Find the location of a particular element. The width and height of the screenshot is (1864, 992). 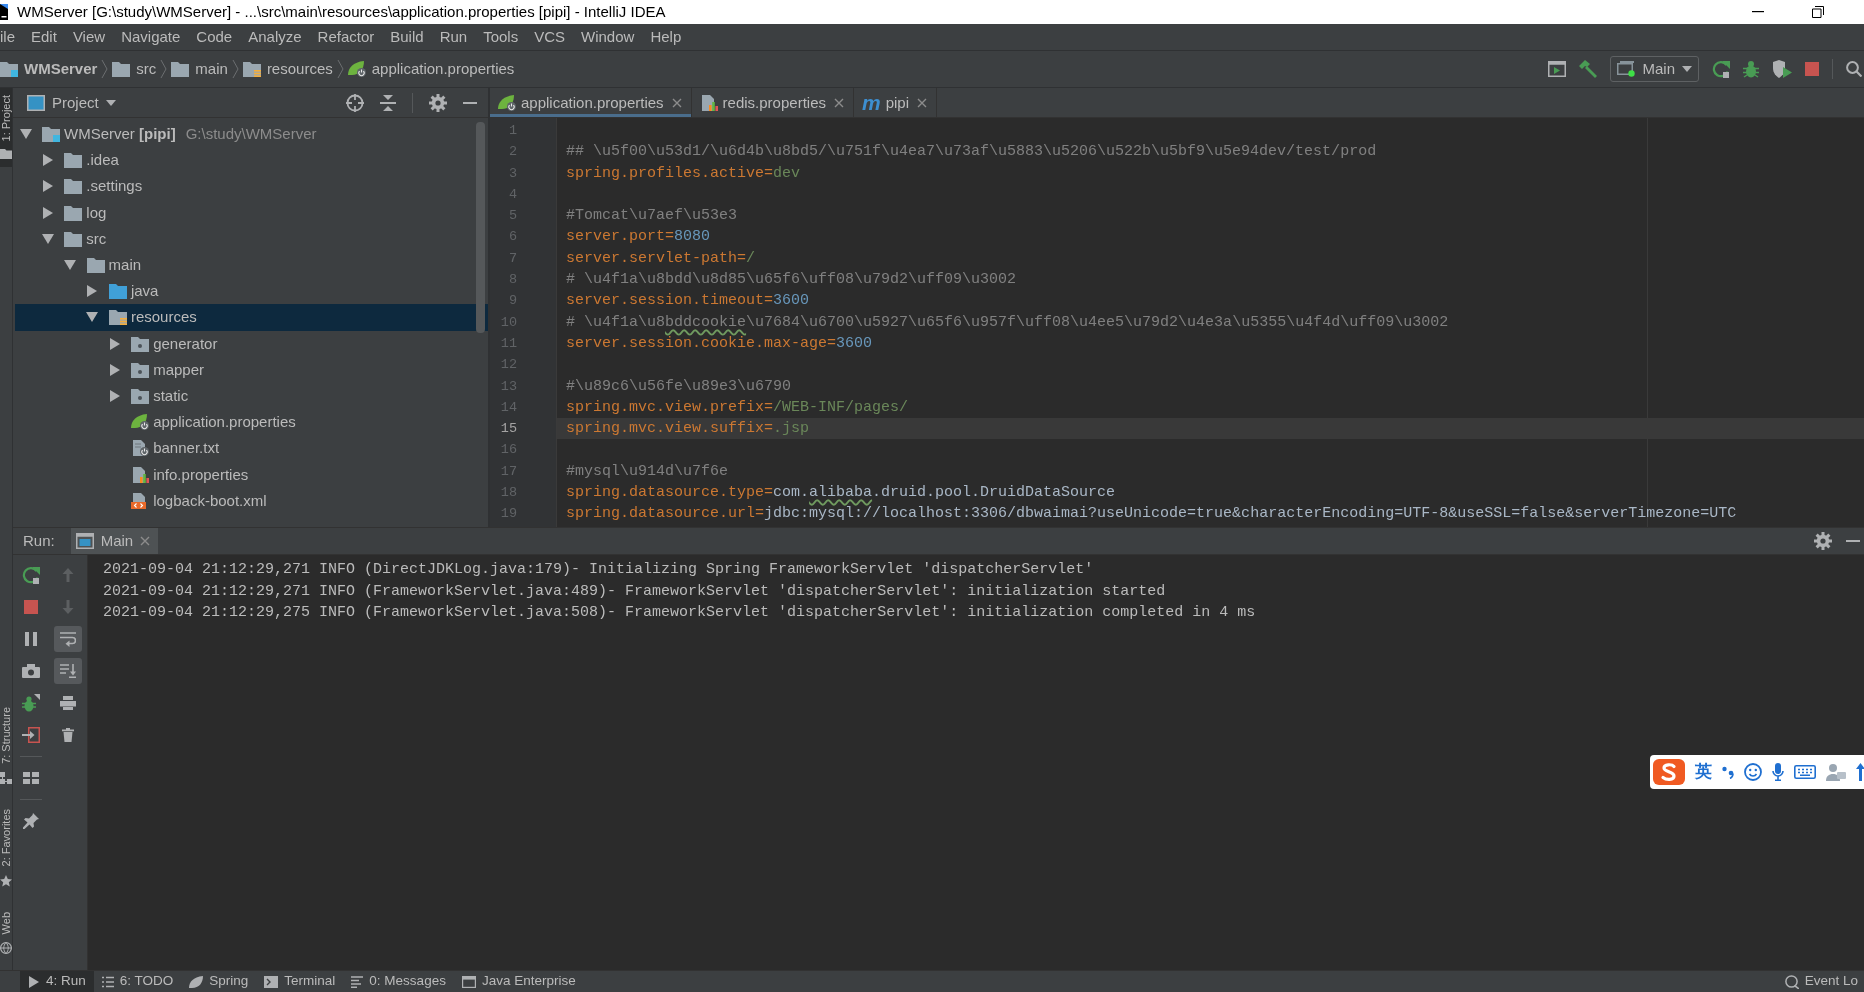

breadcrumb-item: main is located at coordinates (199, 69).